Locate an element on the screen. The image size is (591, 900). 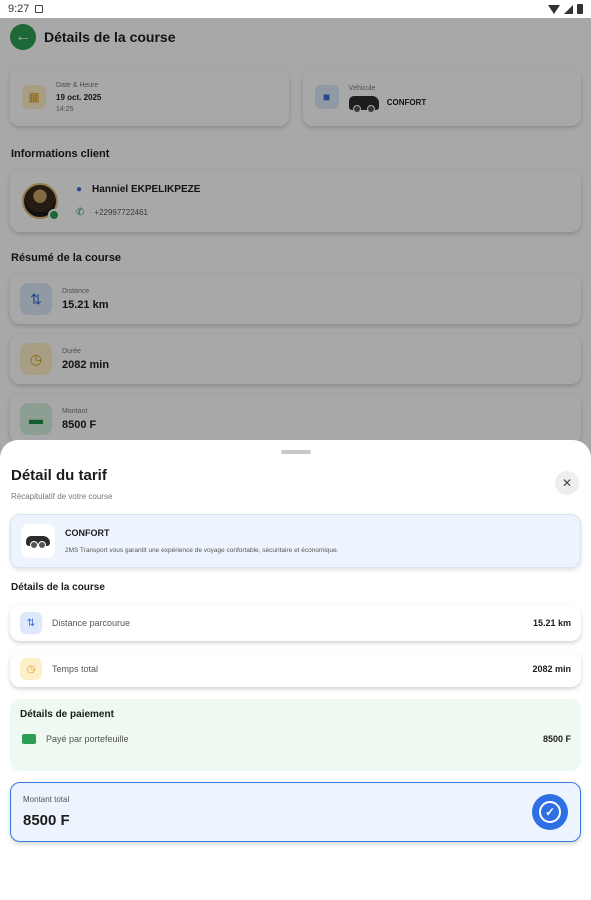
clock-icon: ◷ is located at coordinates (31, 669).